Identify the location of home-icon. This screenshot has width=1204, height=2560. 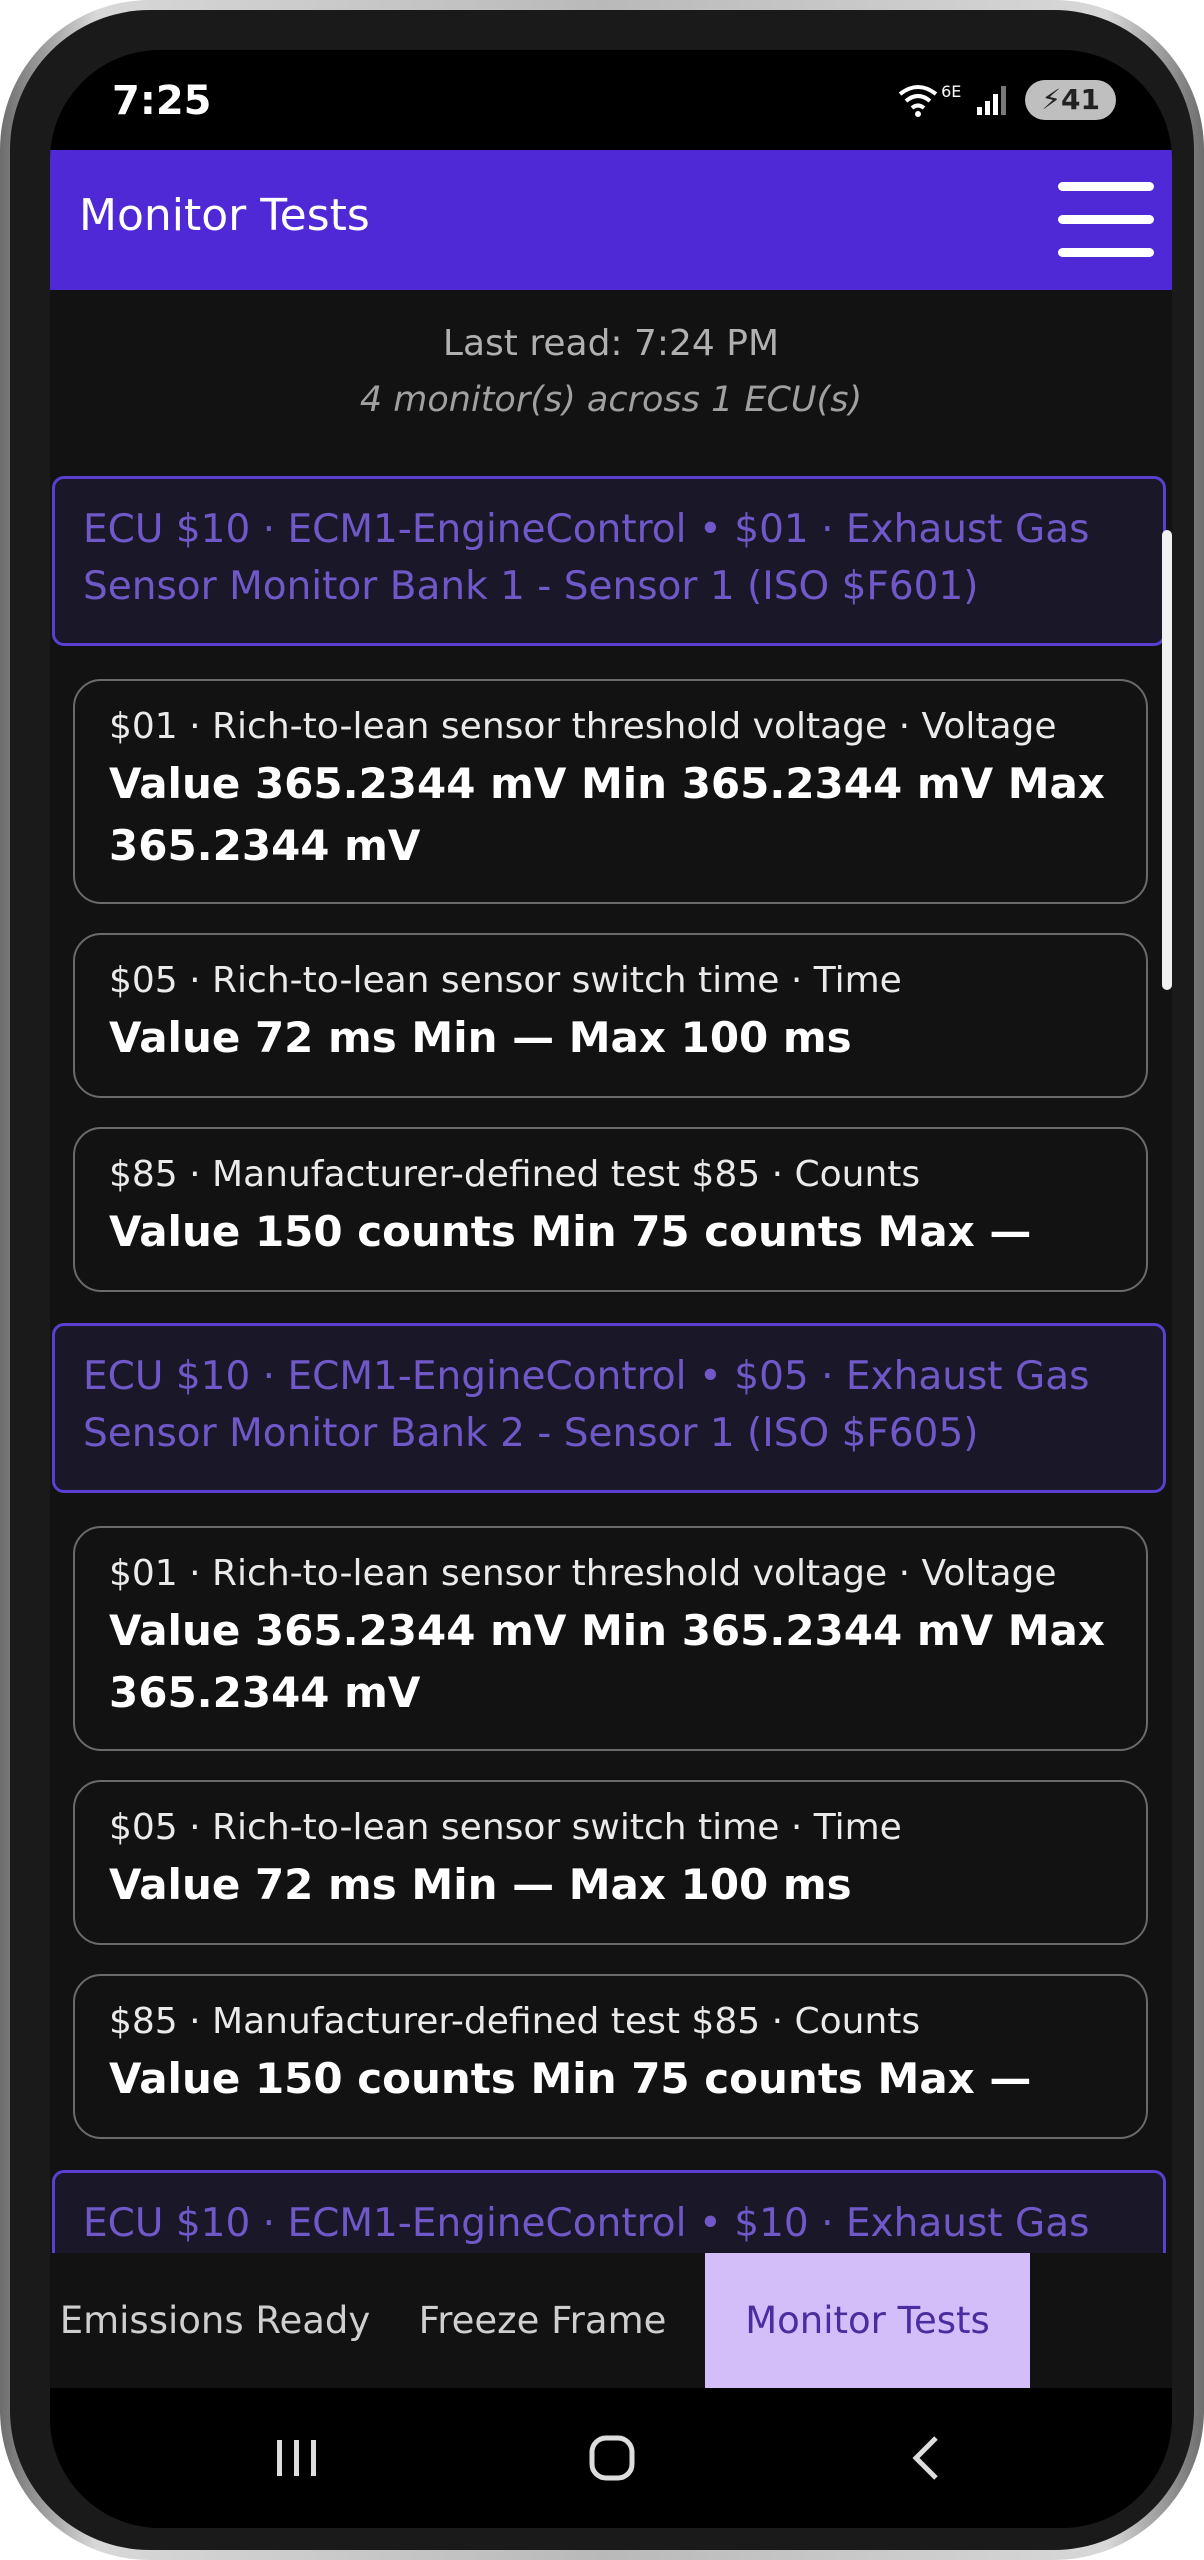
(612, 2458).